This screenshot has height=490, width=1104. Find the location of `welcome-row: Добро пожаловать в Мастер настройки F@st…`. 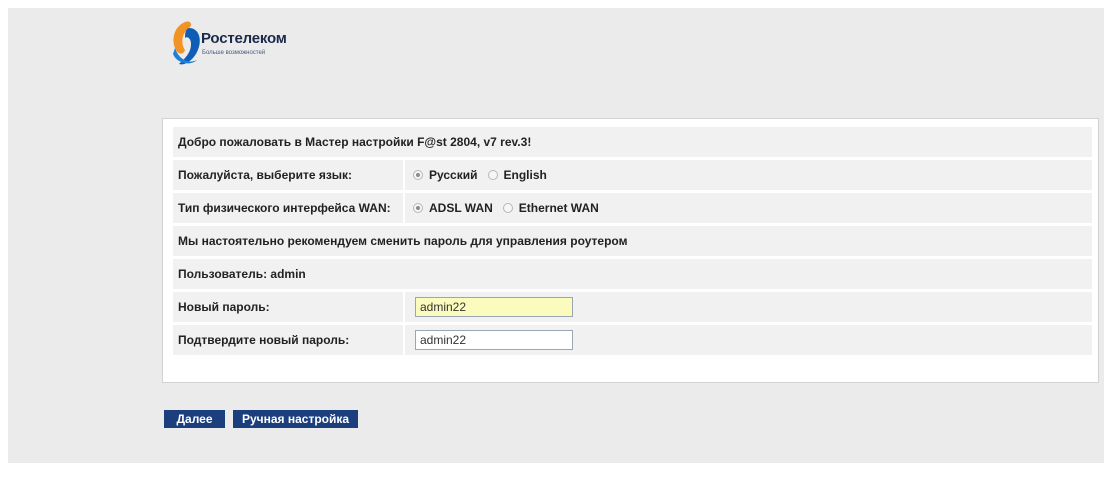

welcome-row: Добро пожаловать в Мастер настройки F@st… is located at coordinates (632, 142).